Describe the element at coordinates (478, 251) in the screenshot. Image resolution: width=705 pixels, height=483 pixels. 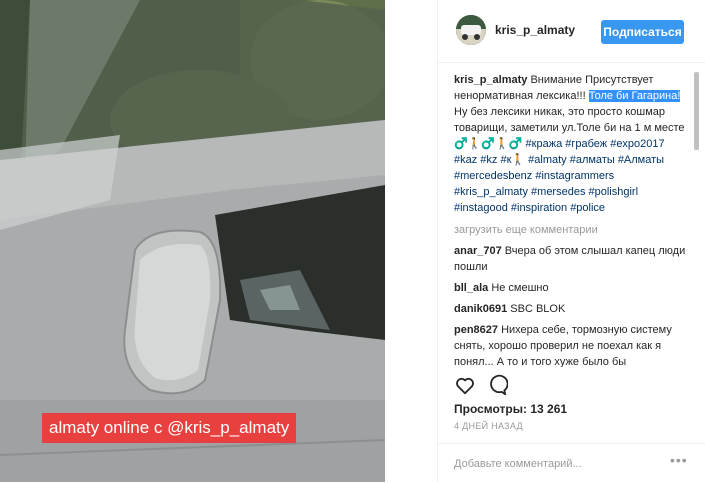
I see `comment-username: anar_707` at that location.